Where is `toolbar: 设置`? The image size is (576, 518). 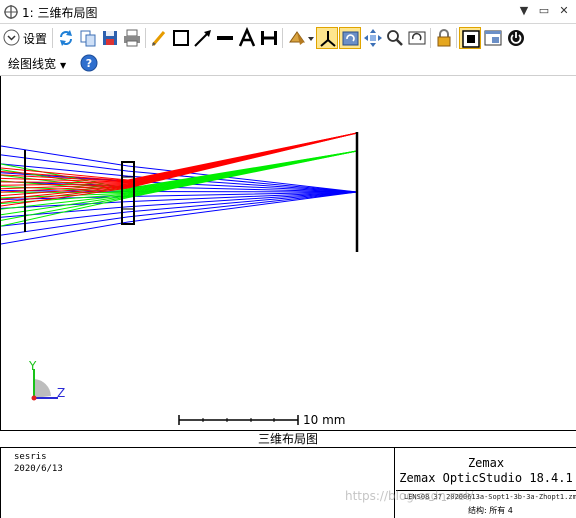 toolbar: 设置 is located at coordinates (288, 38).